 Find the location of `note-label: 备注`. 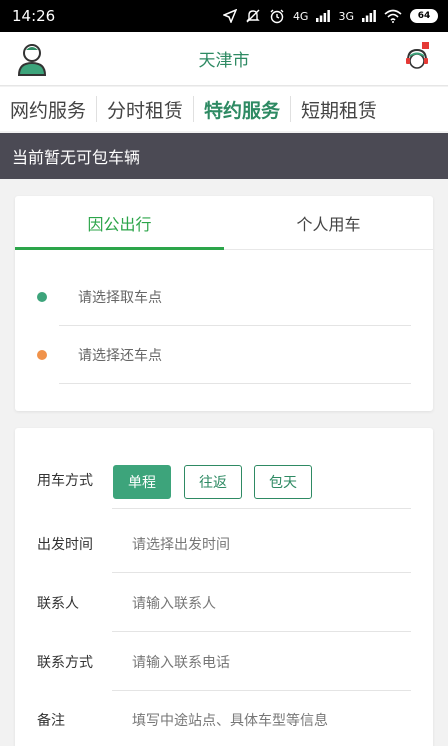

note-label: 备注 is located at coordinates (51, 721).